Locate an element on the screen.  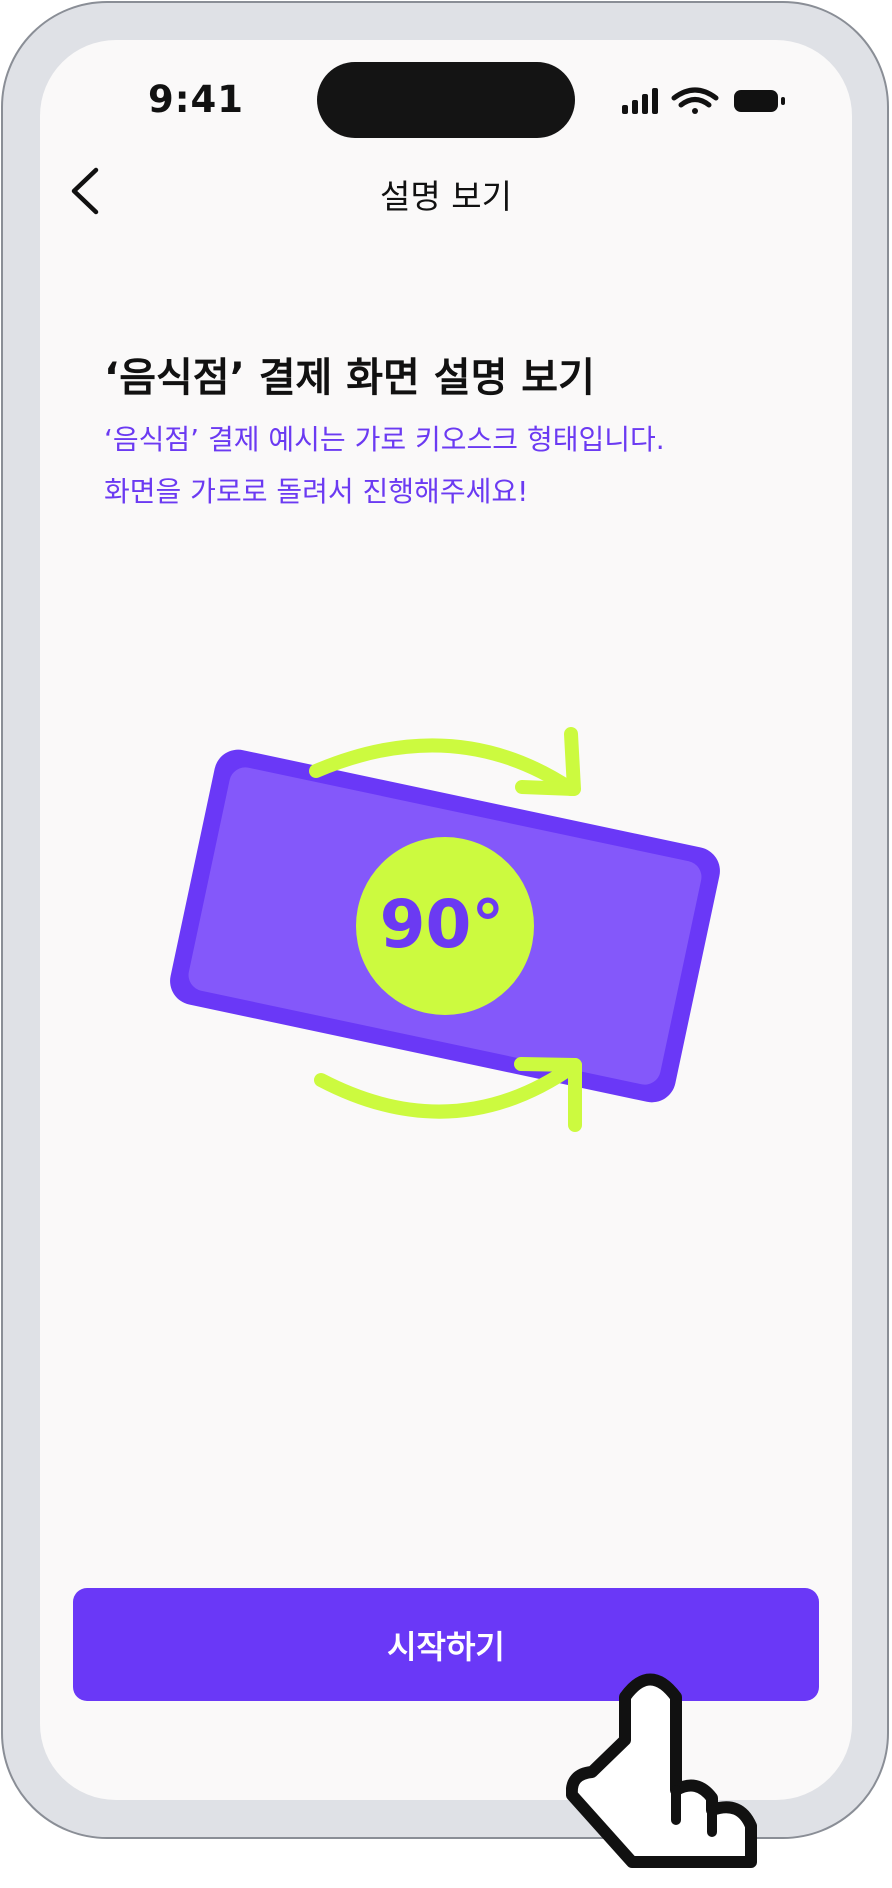
rotation-degree-label: 90° is located at coordinates (442, 924).